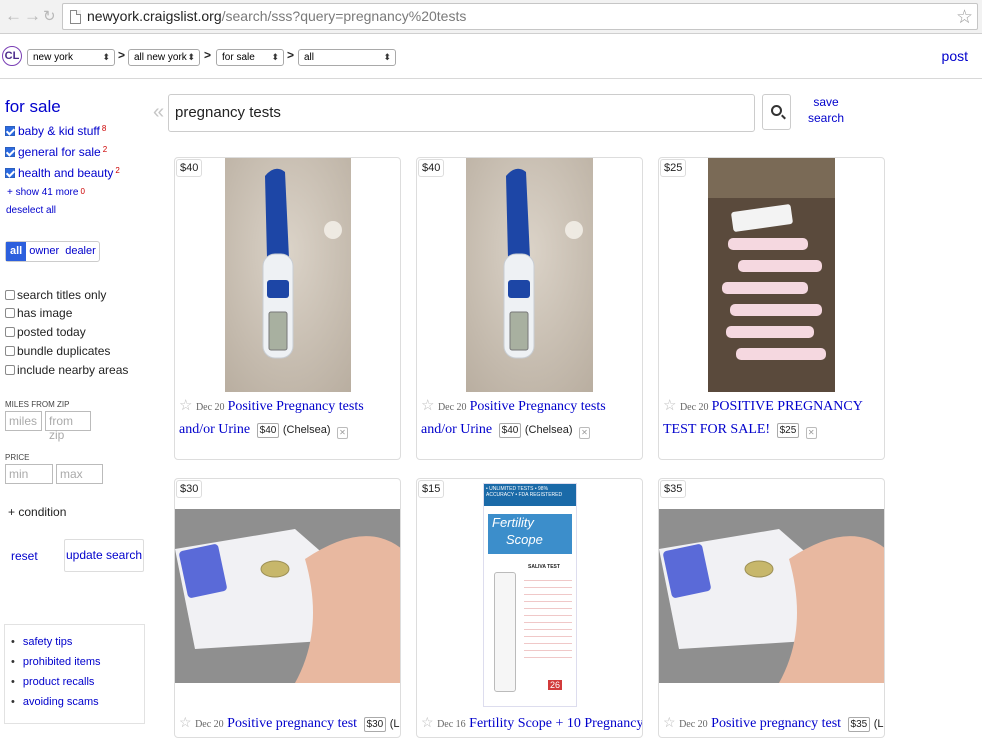 Image resolution: width=982 pixels, height=738 pixels. What do you see at coordinates (77, 702) in the screenshot?
I see `avoiding-scams-link: avoiding scams` at bounding box center [77, 702].